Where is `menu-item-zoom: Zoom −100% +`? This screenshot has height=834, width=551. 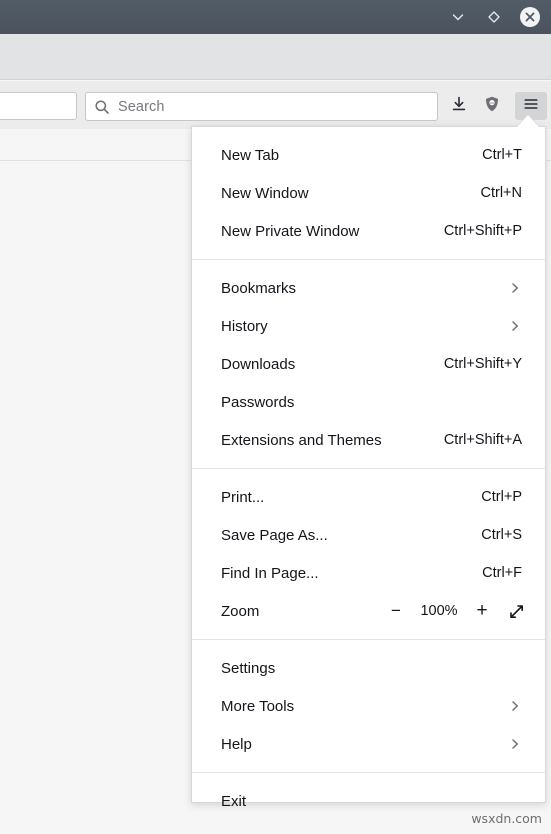 menu-item-zoom: Zoom −100% + is located at coordinates (368, 611).